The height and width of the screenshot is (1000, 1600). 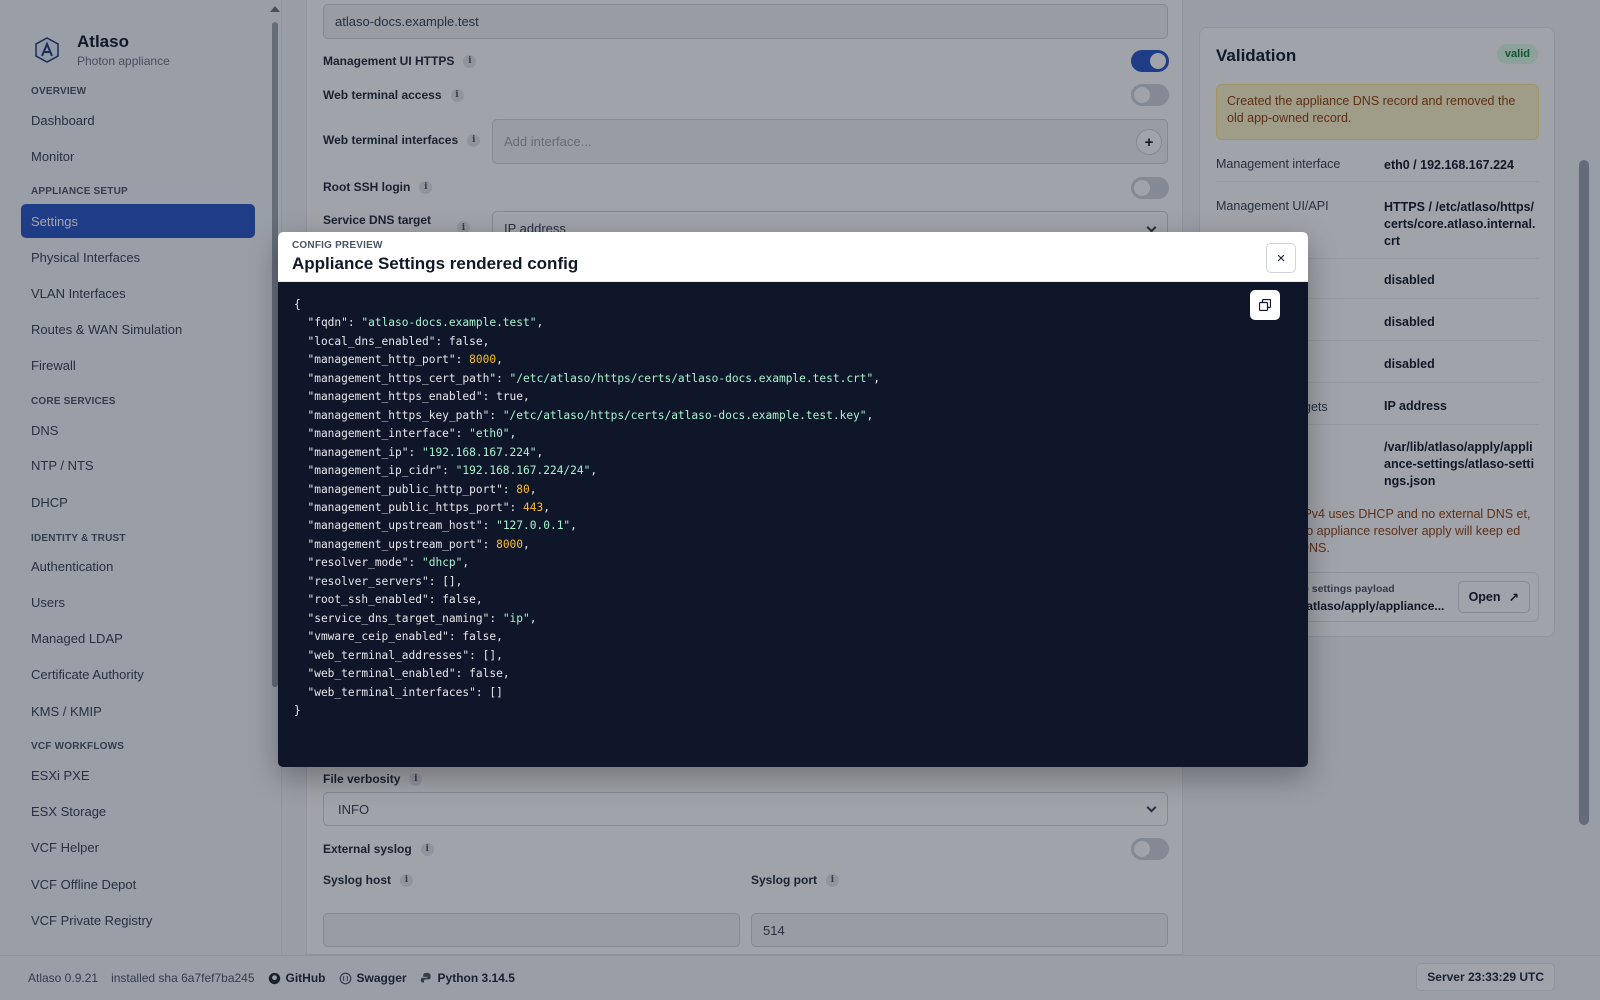 What do you see at coordinates (388, 655) in the screenshot?
I see `code-key: "web_terminal_addresses":` at bounding box center [388, 655].